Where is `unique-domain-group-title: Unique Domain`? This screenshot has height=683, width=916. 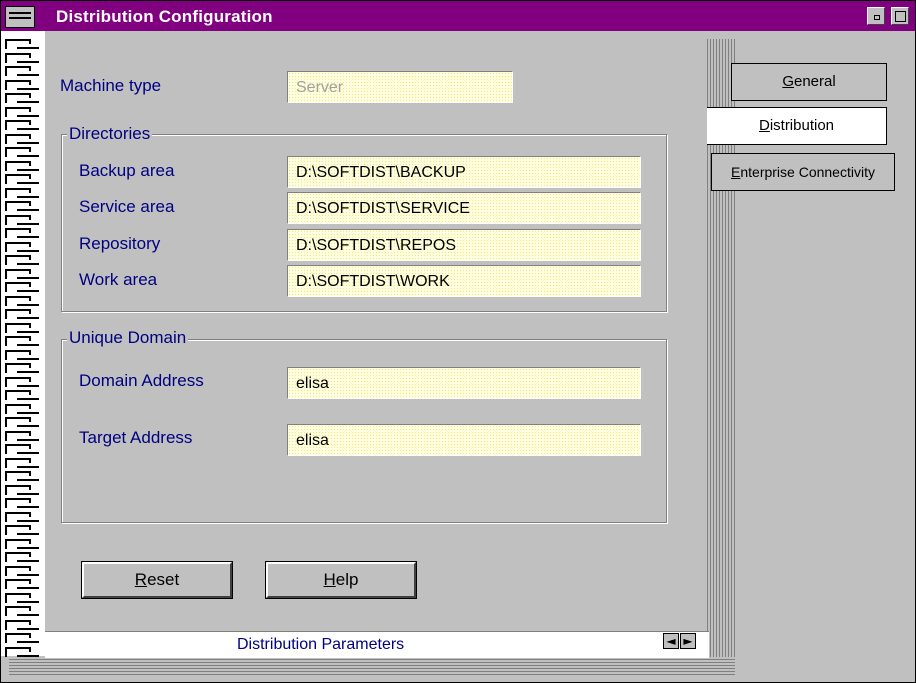 unique-domain-group-title: Unique Domain is located at coordinates (128, 338).